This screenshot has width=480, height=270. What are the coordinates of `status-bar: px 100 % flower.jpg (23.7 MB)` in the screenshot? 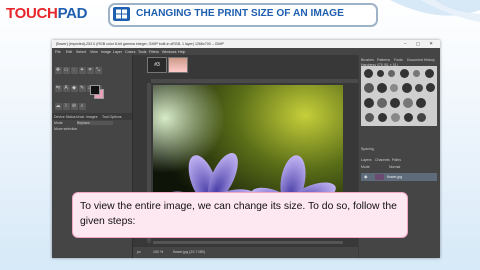 It's located at (245, 252).